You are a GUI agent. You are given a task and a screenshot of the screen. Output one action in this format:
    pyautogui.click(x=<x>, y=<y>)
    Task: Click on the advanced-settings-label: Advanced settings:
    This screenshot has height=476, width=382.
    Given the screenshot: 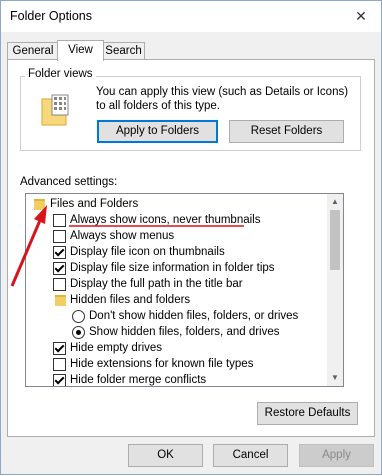 What is the action you would take?
    pyautogui.click(x=69, y=182)
    